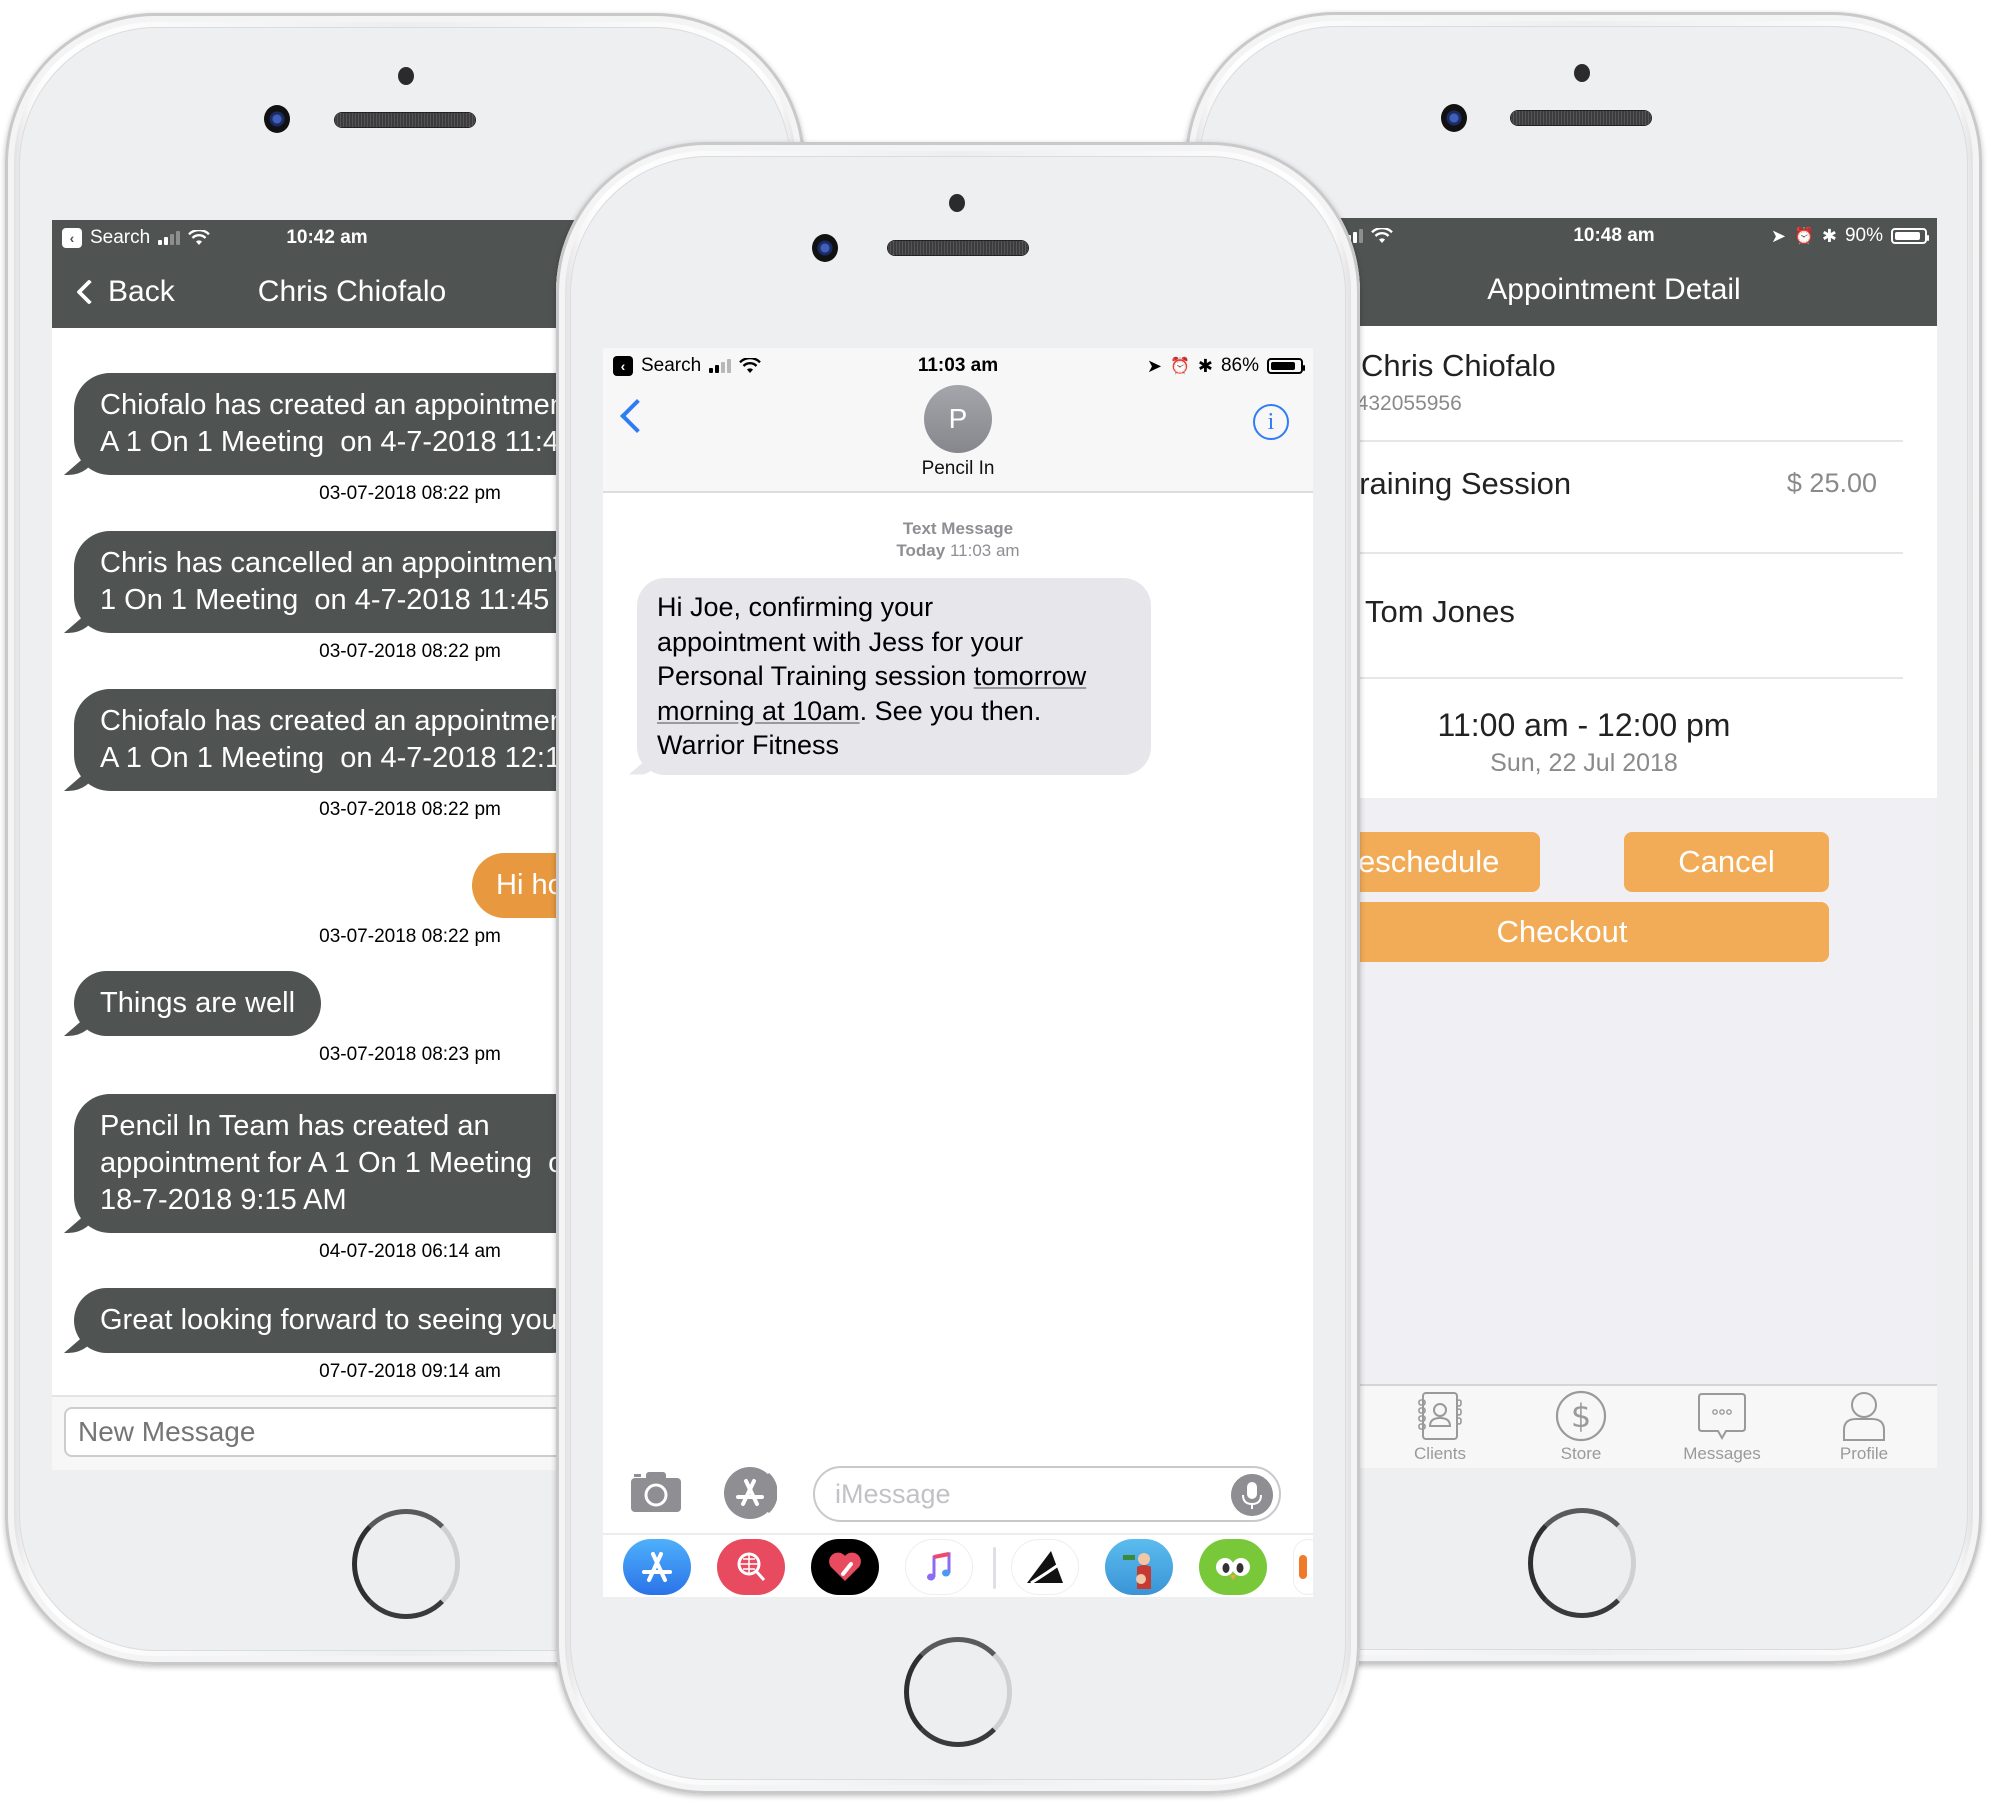 This screenshot has width=1991, height=1804. Describe the element at coordinates (1047, 1494) in the screenshot. I see `imessage-input: iMessage` at that location.